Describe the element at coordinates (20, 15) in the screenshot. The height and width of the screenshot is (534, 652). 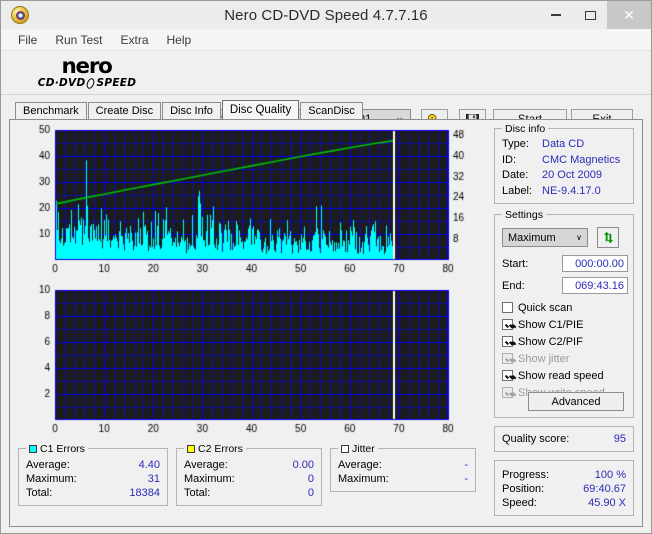
I see `app-icon` at that location.